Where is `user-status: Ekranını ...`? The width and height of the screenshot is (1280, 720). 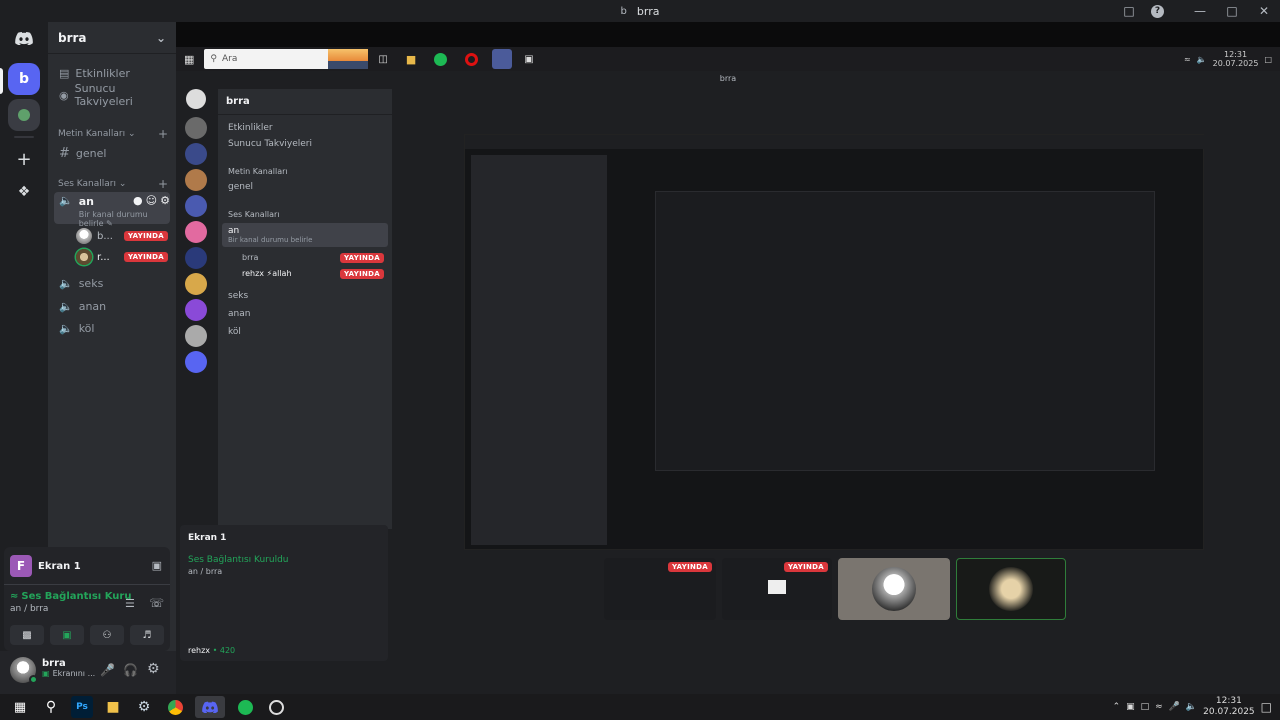 user-status: Ekranını ... is located at coordinates (74, 673).